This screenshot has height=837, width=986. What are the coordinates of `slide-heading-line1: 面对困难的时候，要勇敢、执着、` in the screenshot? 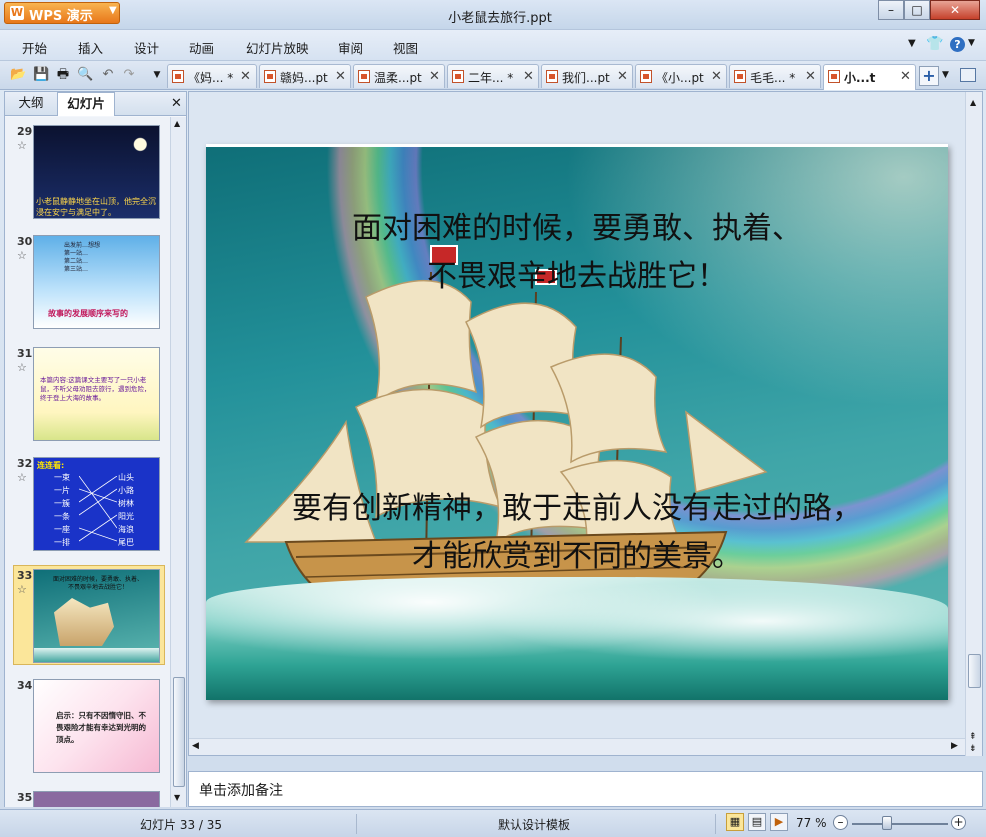 It's located at (577, 229).